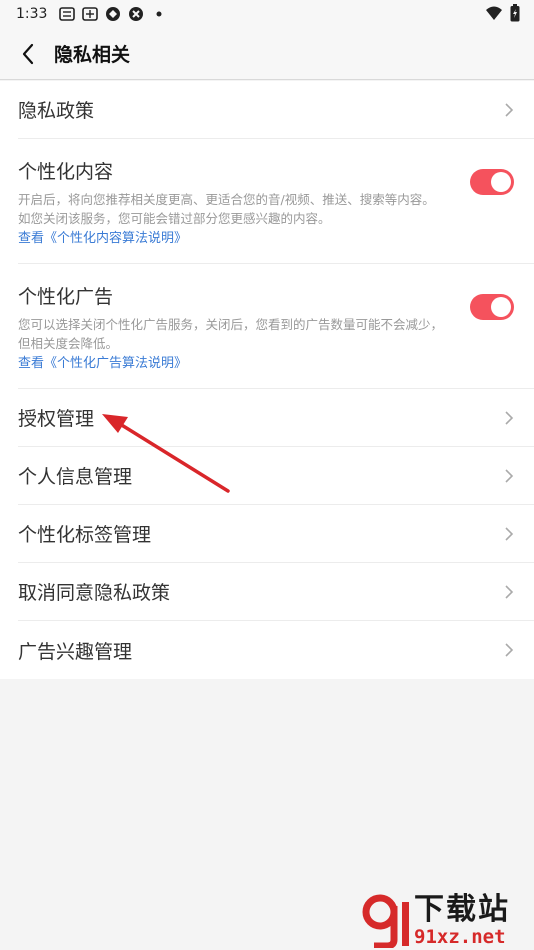 The image size is (534, 950). I want to click on item-label: 个性化广告, so click(66, 297).